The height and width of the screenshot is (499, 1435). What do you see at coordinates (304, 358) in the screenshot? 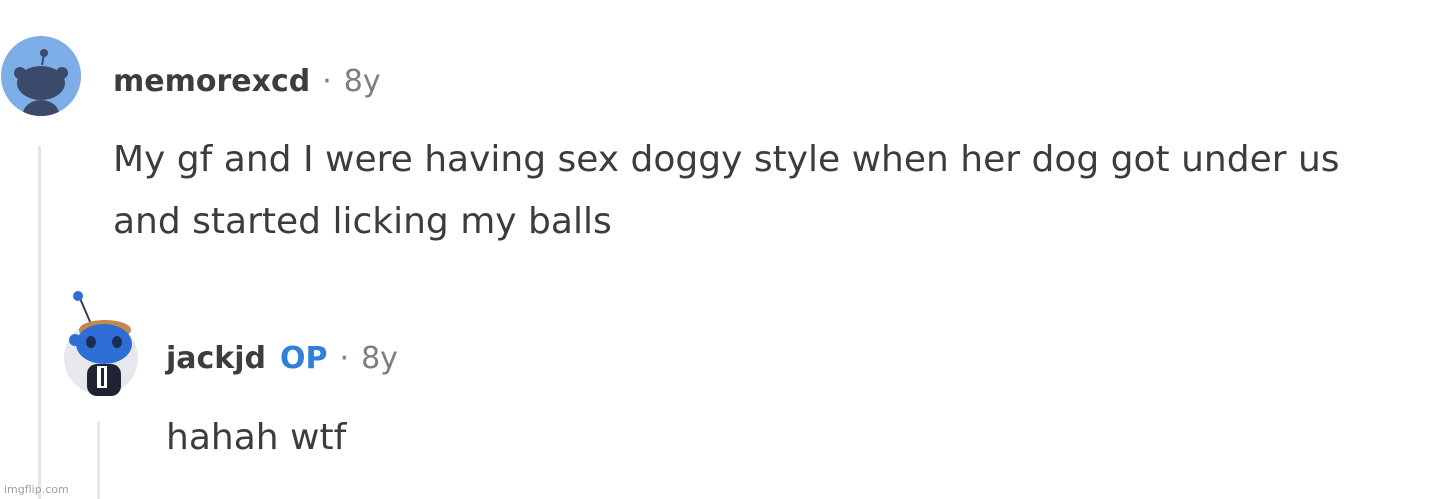
I see `op-badge: OP` at bounding box center [304, 358].